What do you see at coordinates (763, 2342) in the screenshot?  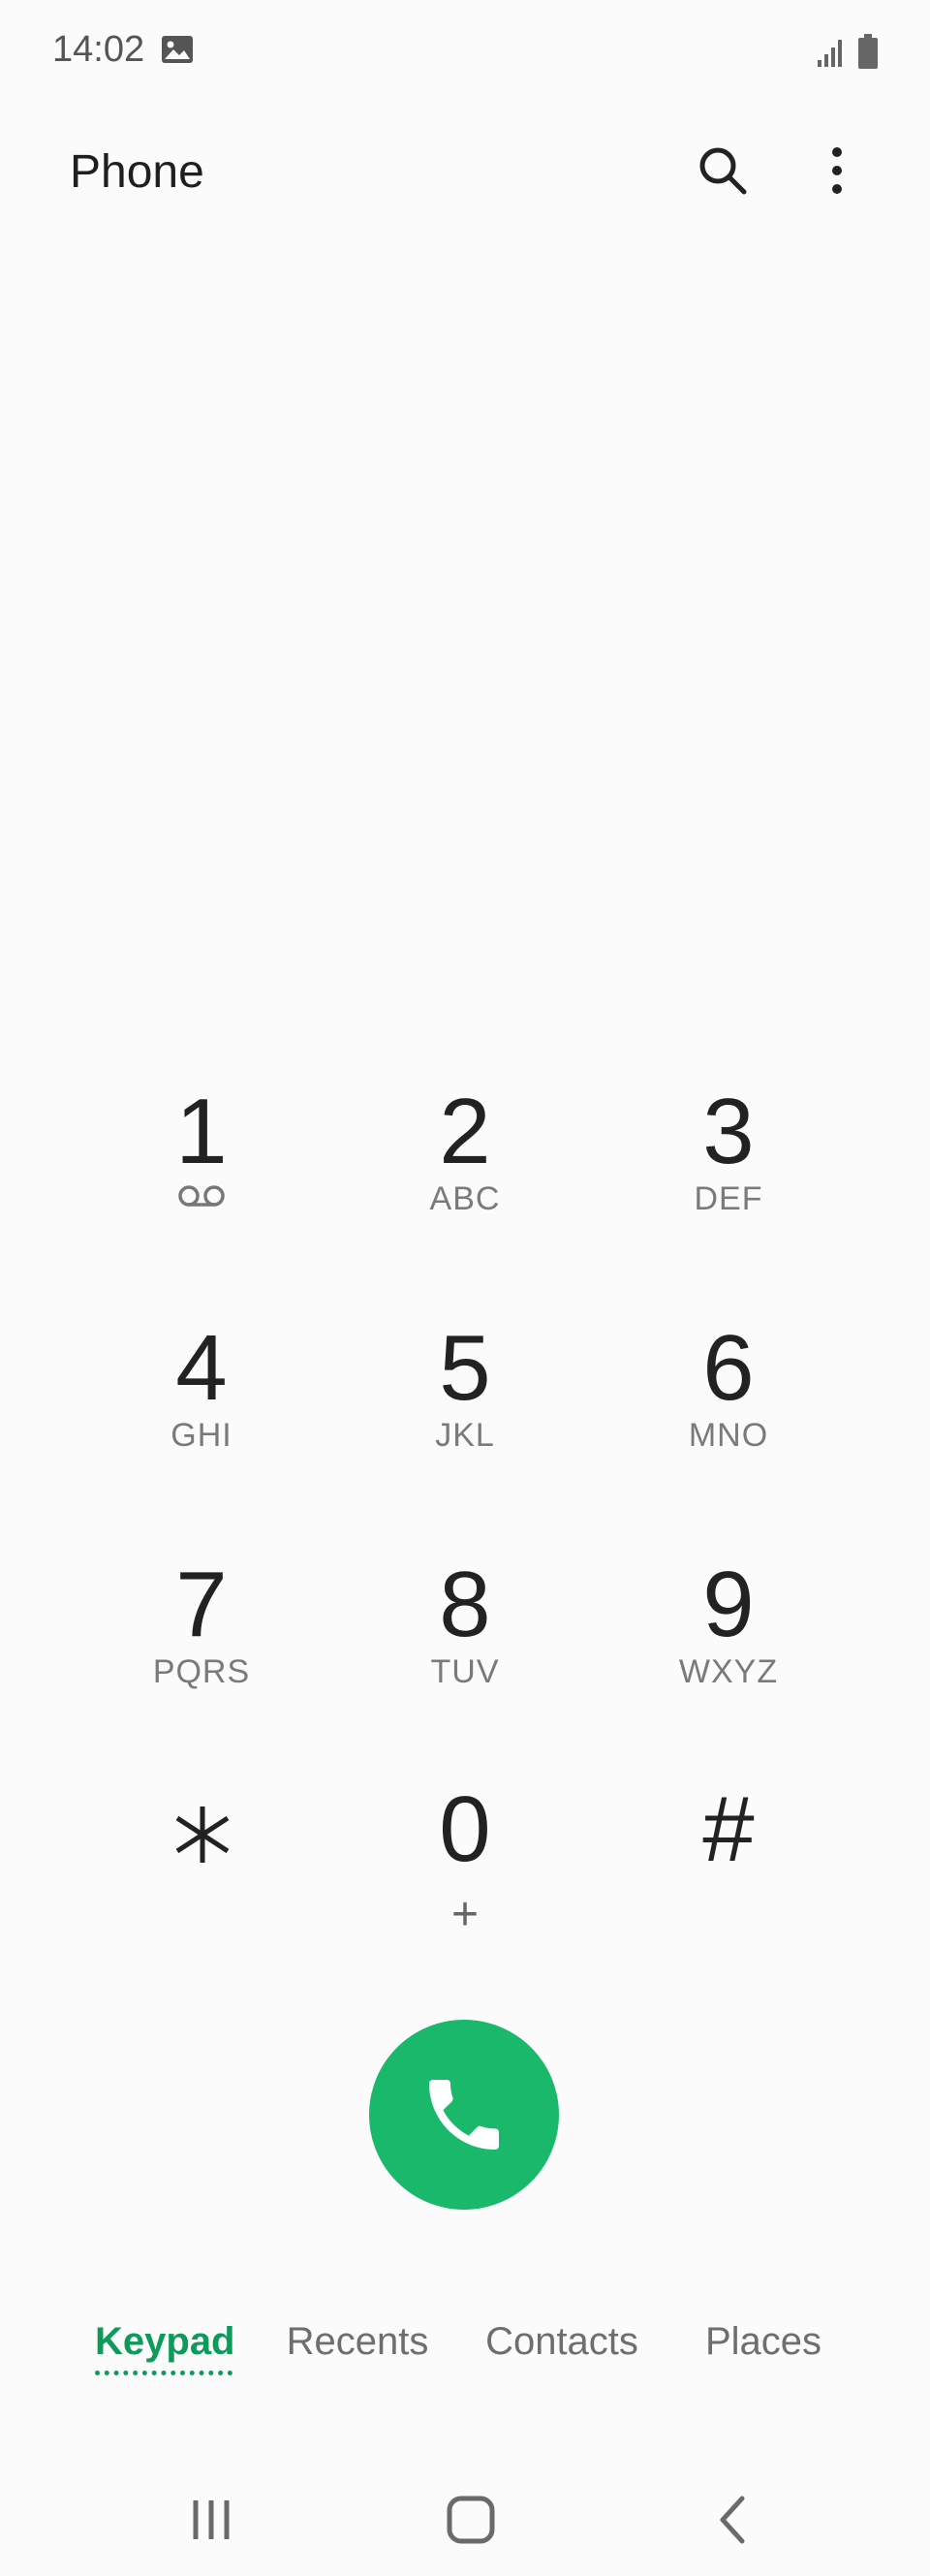 I see `tab-places: Places` at bounding box center [763, 2342].